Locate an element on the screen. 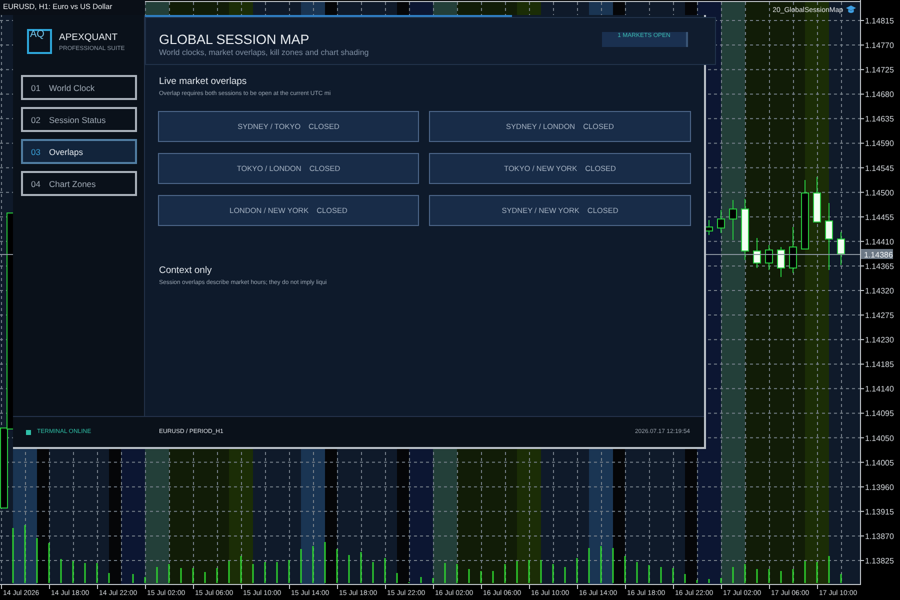  price-label: 1.13960 is located at coordinates (879, 487).